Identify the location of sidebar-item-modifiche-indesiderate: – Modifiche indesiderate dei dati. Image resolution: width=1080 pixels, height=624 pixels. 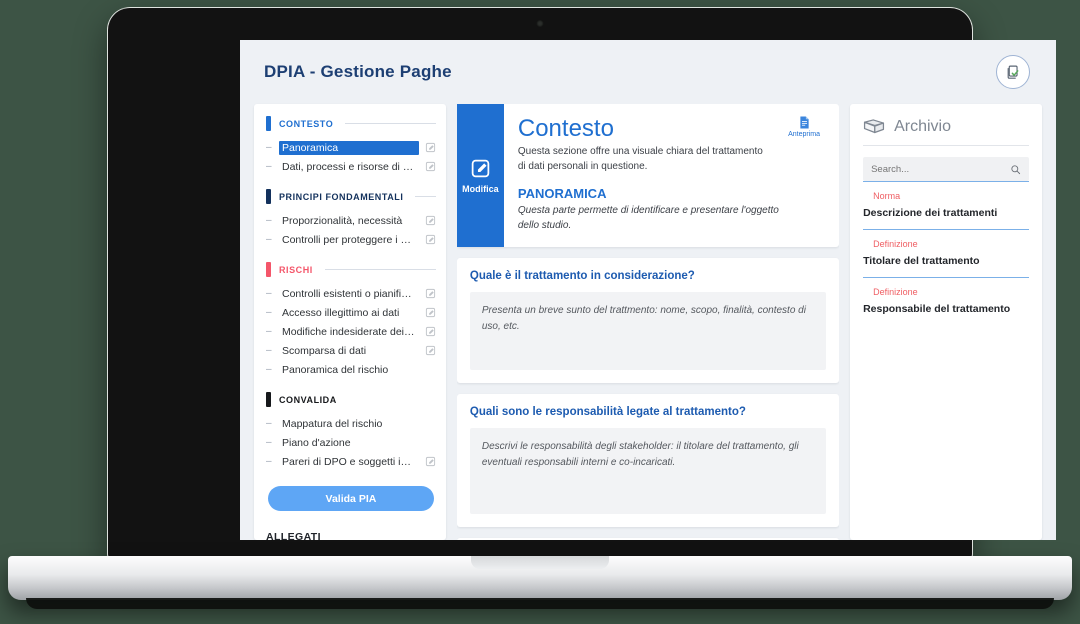
(351, 331).